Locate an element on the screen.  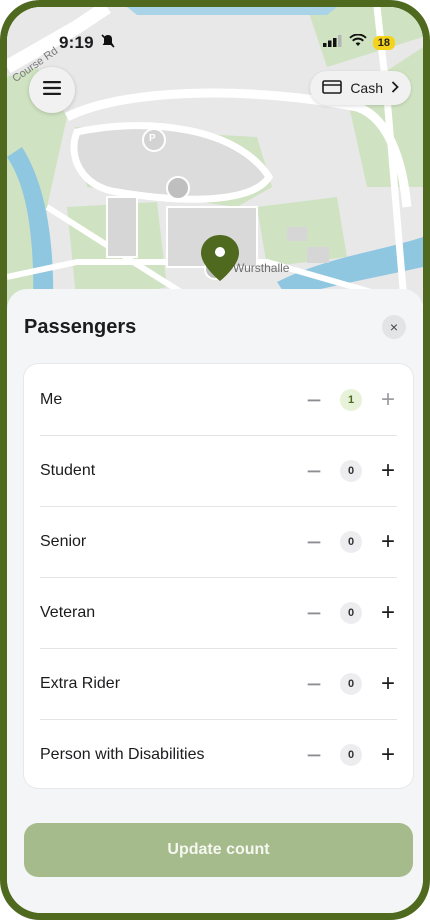
sheet-header: Passengers × is located at coordinates (215, 314).